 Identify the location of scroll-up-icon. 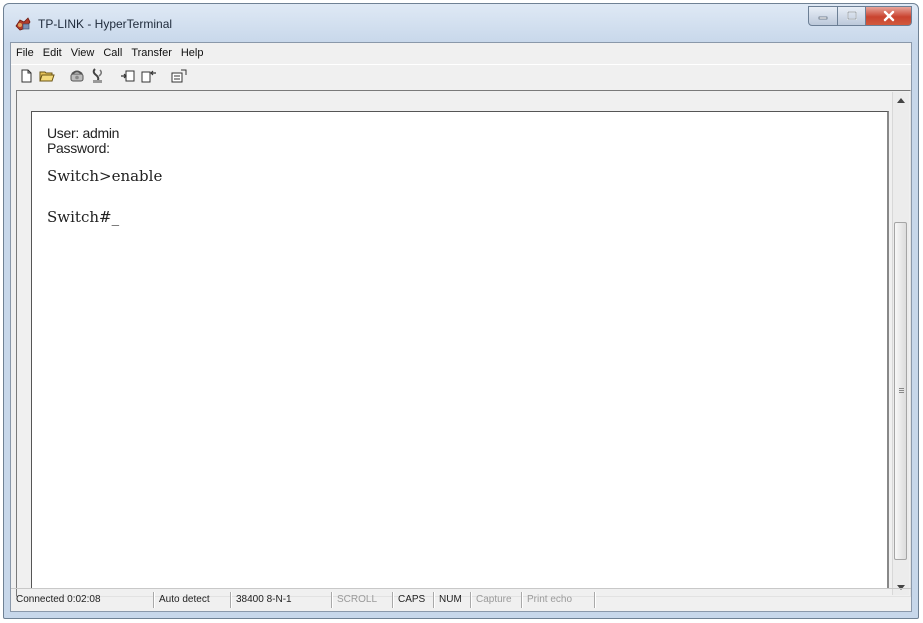
(901, 100).